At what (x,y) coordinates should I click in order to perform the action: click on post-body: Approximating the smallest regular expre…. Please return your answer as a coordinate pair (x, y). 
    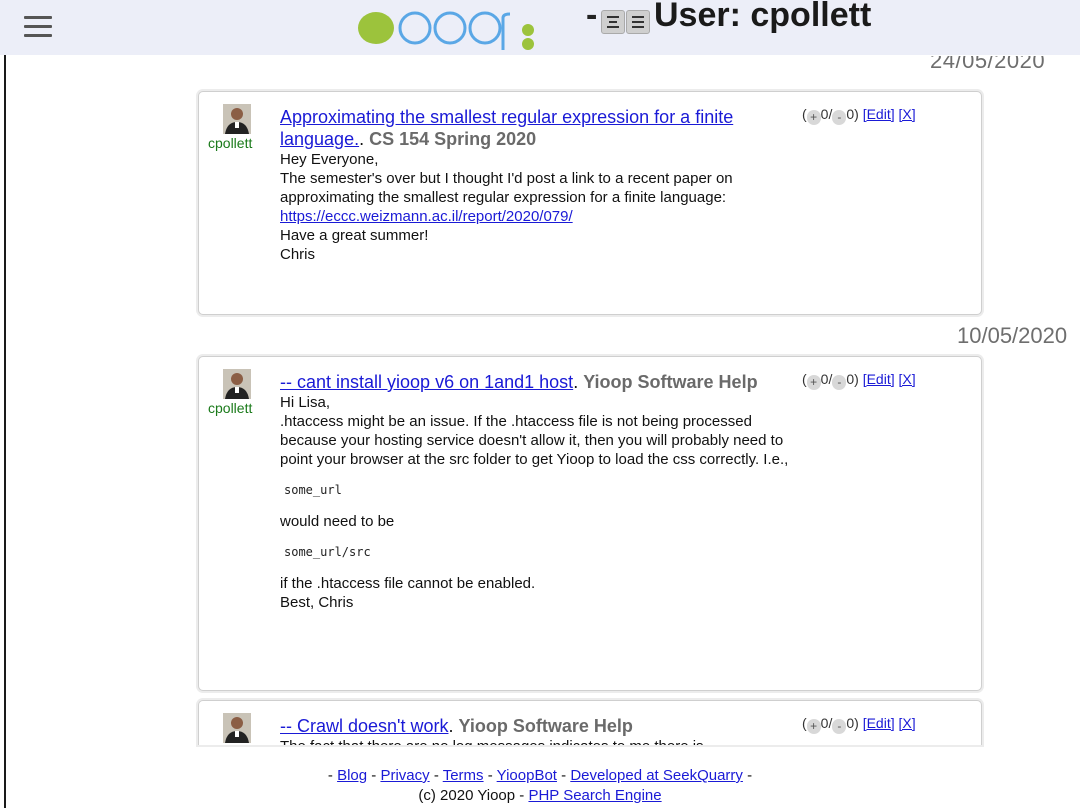
    Looking at the image, I should click on (545, 185).